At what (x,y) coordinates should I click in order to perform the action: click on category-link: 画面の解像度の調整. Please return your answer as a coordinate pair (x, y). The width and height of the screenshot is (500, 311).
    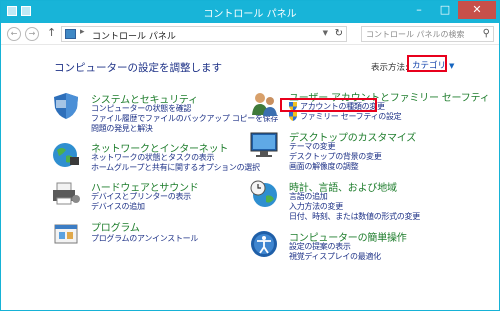
    Looking at the image, I should click on (324, 166).